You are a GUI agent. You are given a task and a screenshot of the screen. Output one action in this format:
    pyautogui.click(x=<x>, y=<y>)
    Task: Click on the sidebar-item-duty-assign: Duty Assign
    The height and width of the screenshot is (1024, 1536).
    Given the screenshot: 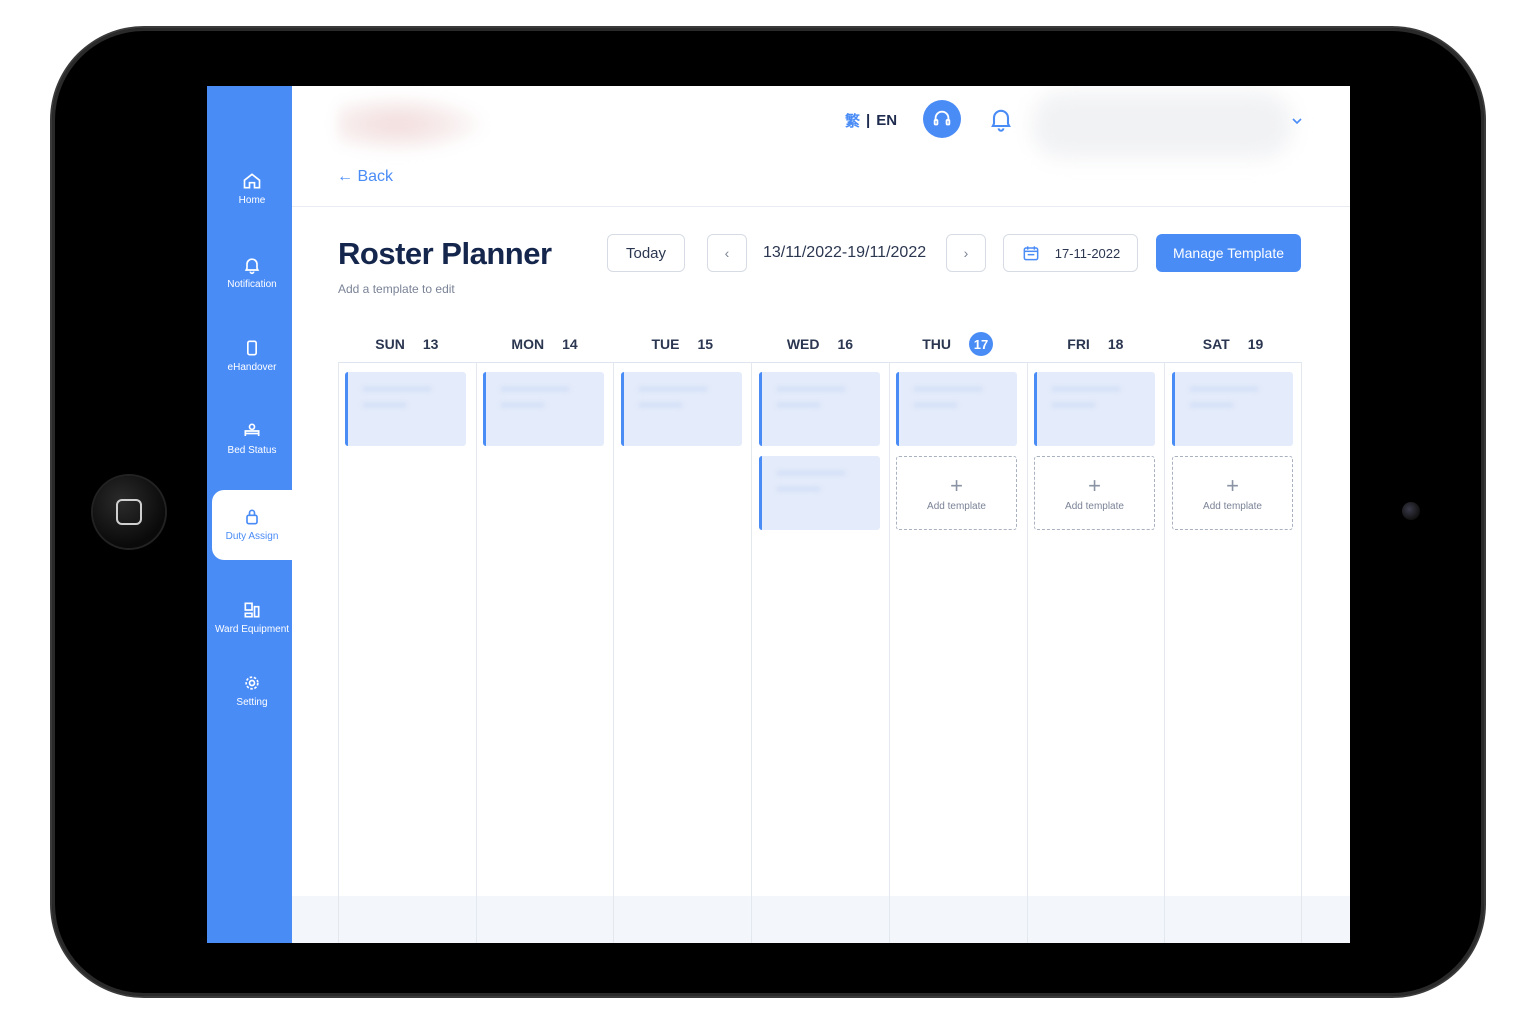 What is the action you would take?
    pyautogui.click(x=252, y=525)
    